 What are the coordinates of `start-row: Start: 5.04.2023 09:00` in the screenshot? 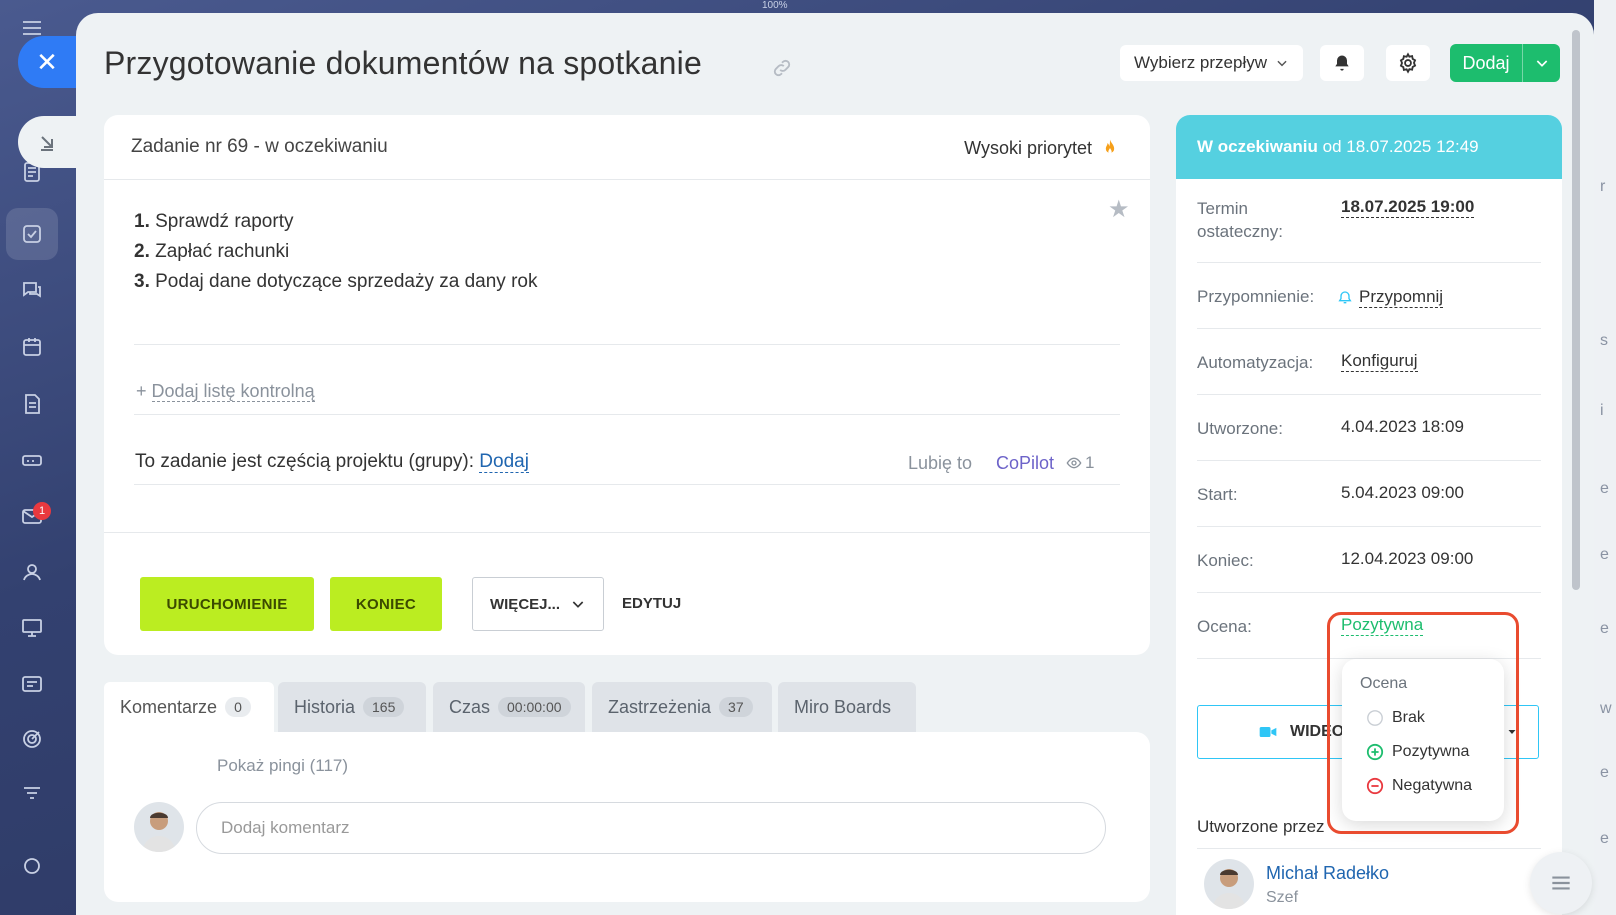 It's located at (1369, 494).